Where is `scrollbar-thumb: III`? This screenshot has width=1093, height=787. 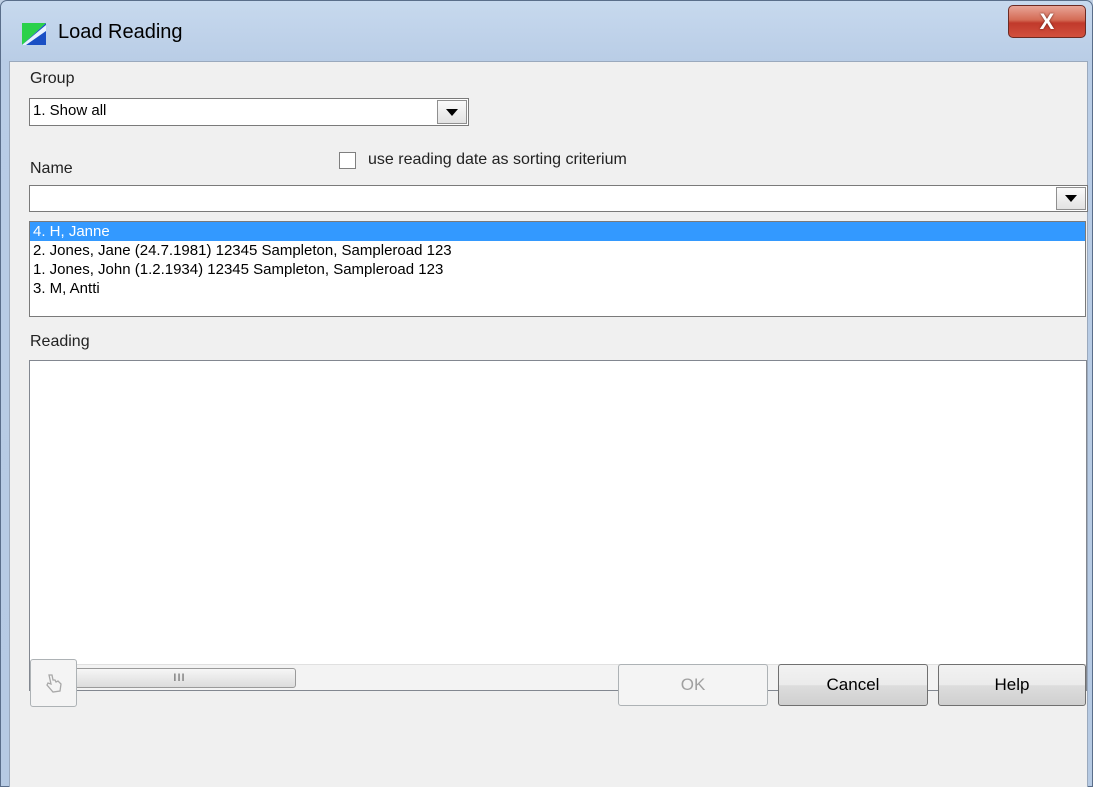 scrollbar-thumb: III is located at coordinates (179, 678).